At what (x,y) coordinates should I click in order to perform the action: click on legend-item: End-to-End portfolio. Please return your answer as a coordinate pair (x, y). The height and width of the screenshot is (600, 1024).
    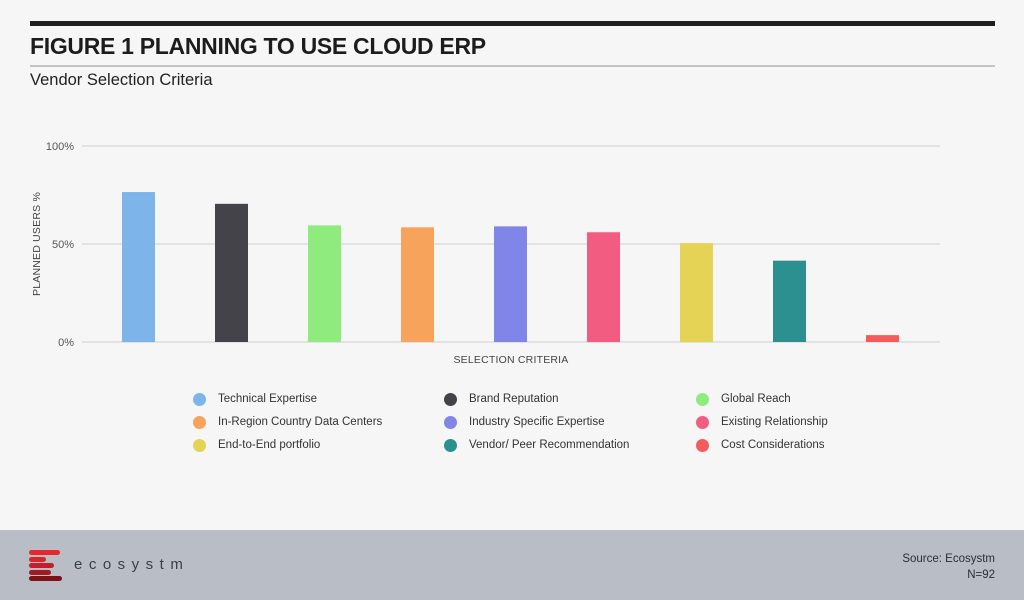
    Looking at the image, I should click on (256, 445).